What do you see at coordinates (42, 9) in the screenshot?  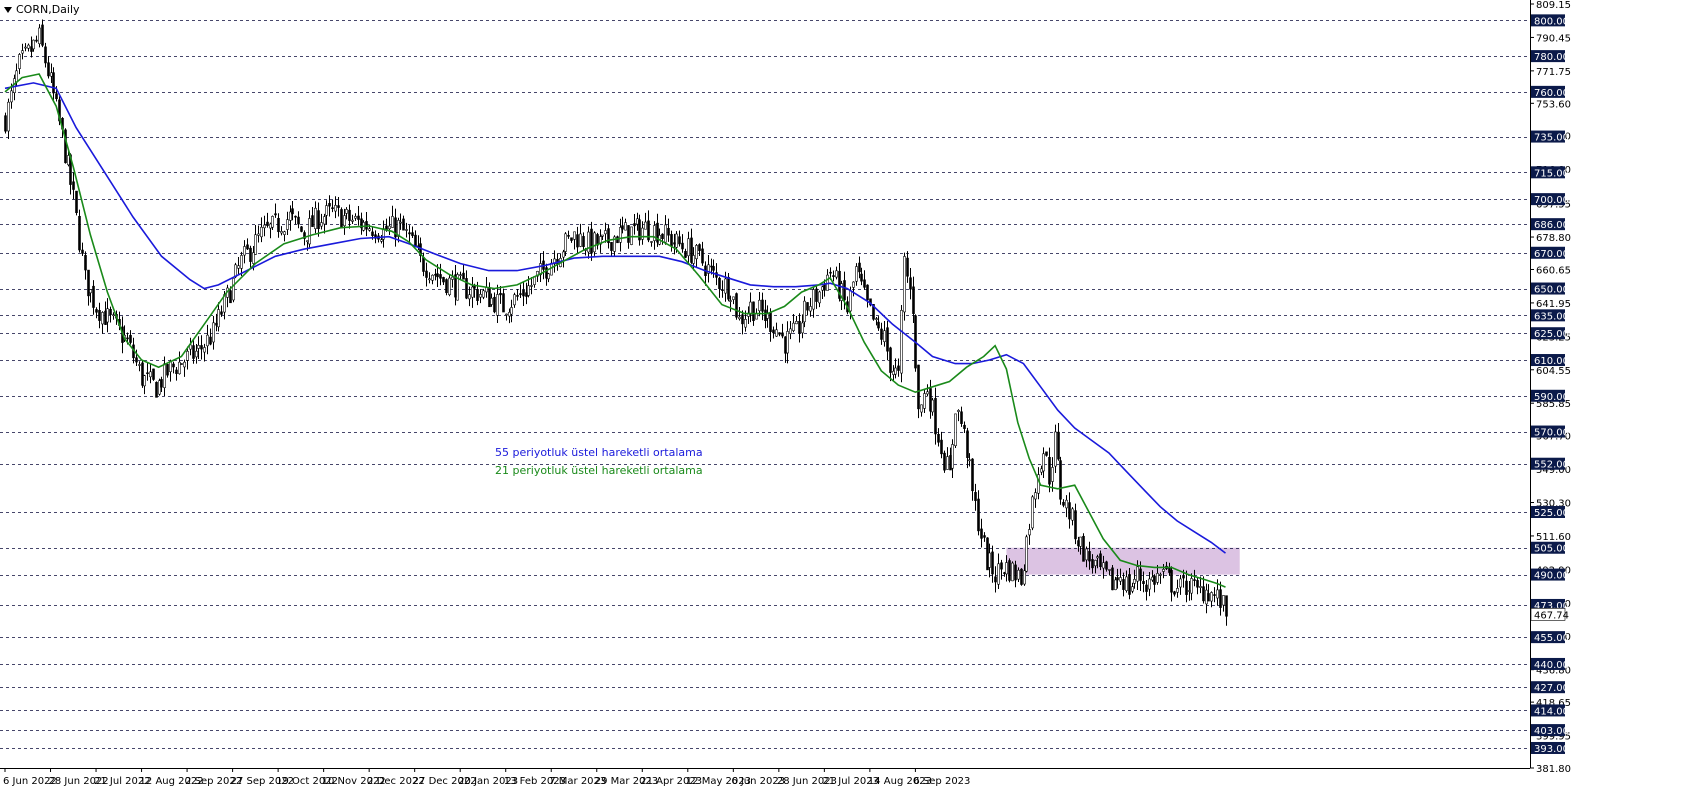 I see `symbol-label: CORN,Daily` at bounding box center [42, 9].